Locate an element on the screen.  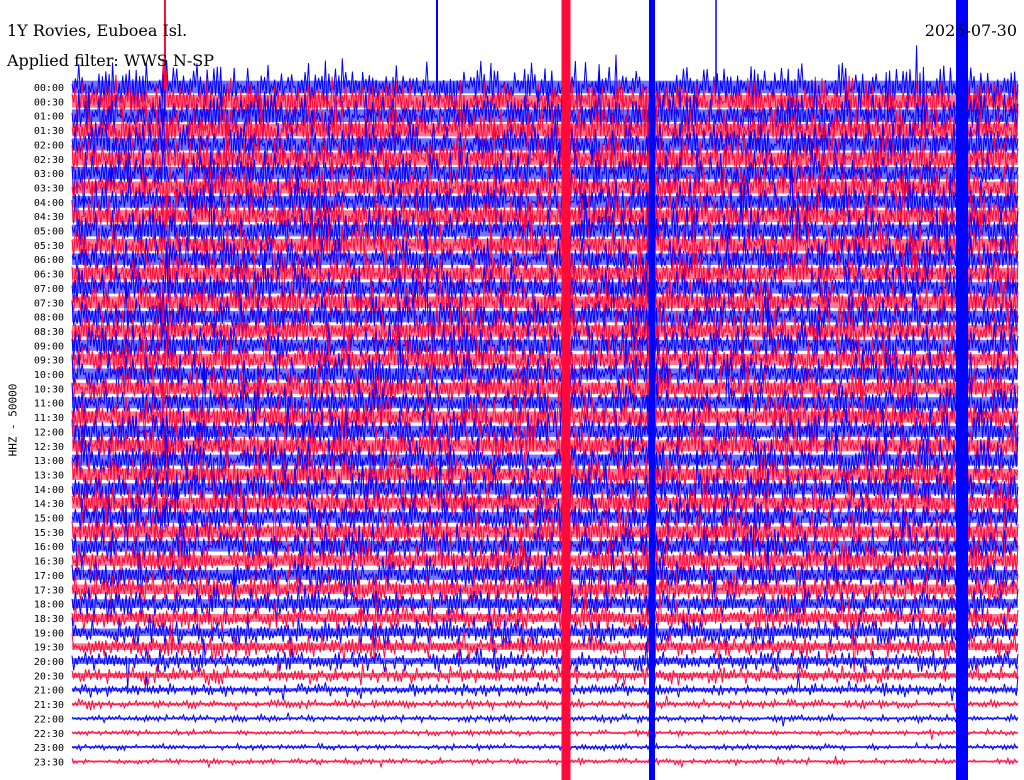
tick-label: 13:30 is located at coordinates (49, 475).